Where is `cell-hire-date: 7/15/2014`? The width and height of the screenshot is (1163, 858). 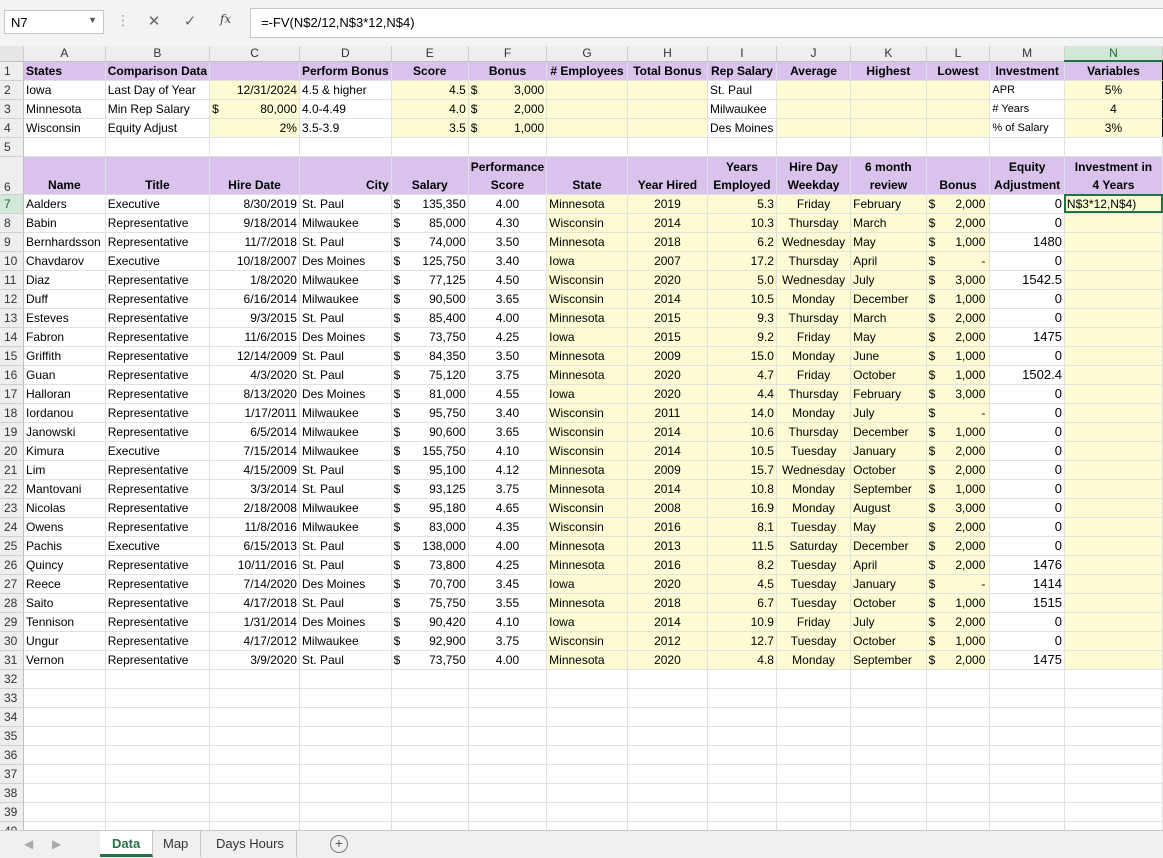 cell-hire-date: 7/15/2014 is located at coordinates (254, 451).